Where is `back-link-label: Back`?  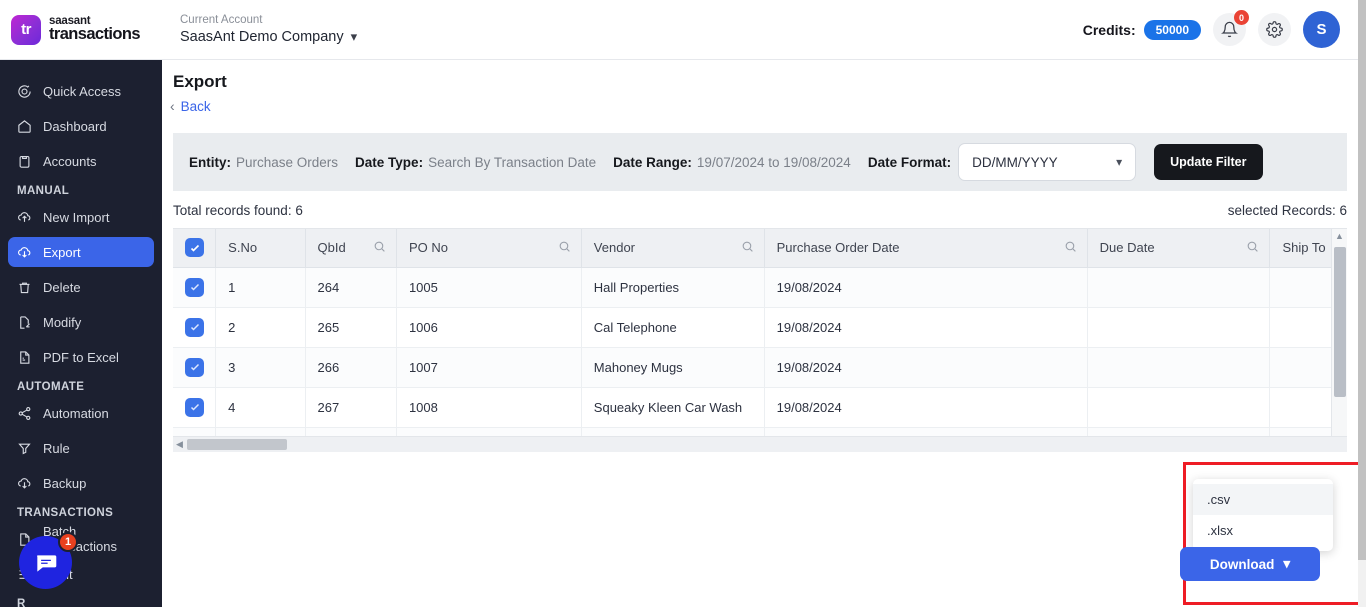 back-link-label: Back is located at coordinates (196, 106).